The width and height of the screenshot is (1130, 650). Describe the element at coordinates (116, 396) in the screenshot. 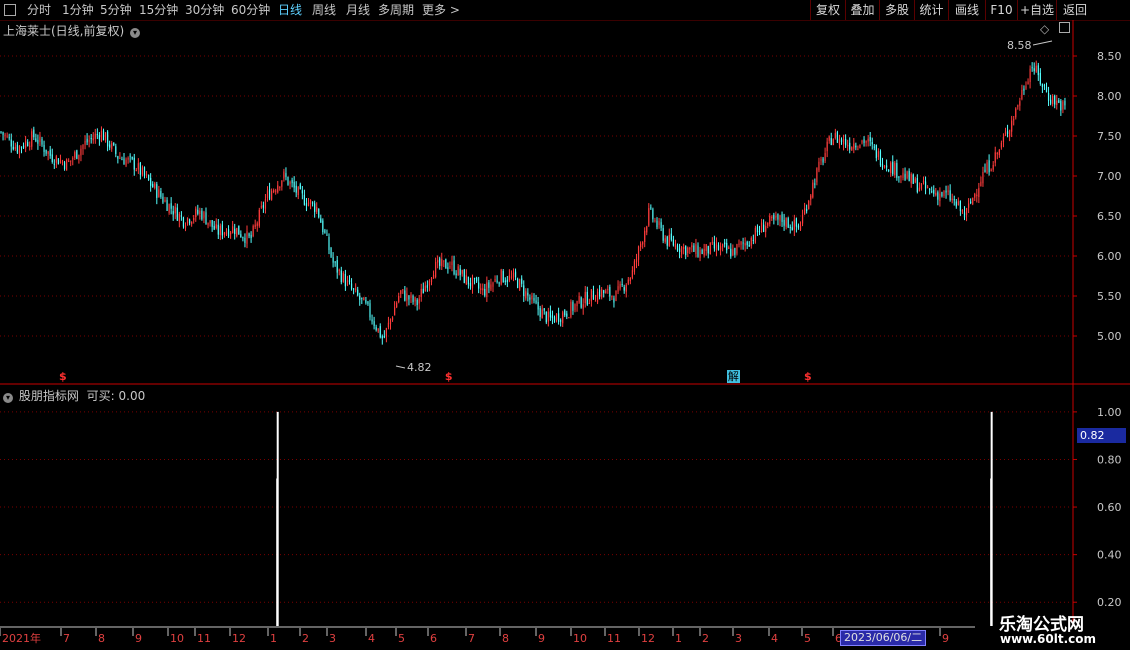

I see `indicator-value-label: 可买: 0.00` at that location.